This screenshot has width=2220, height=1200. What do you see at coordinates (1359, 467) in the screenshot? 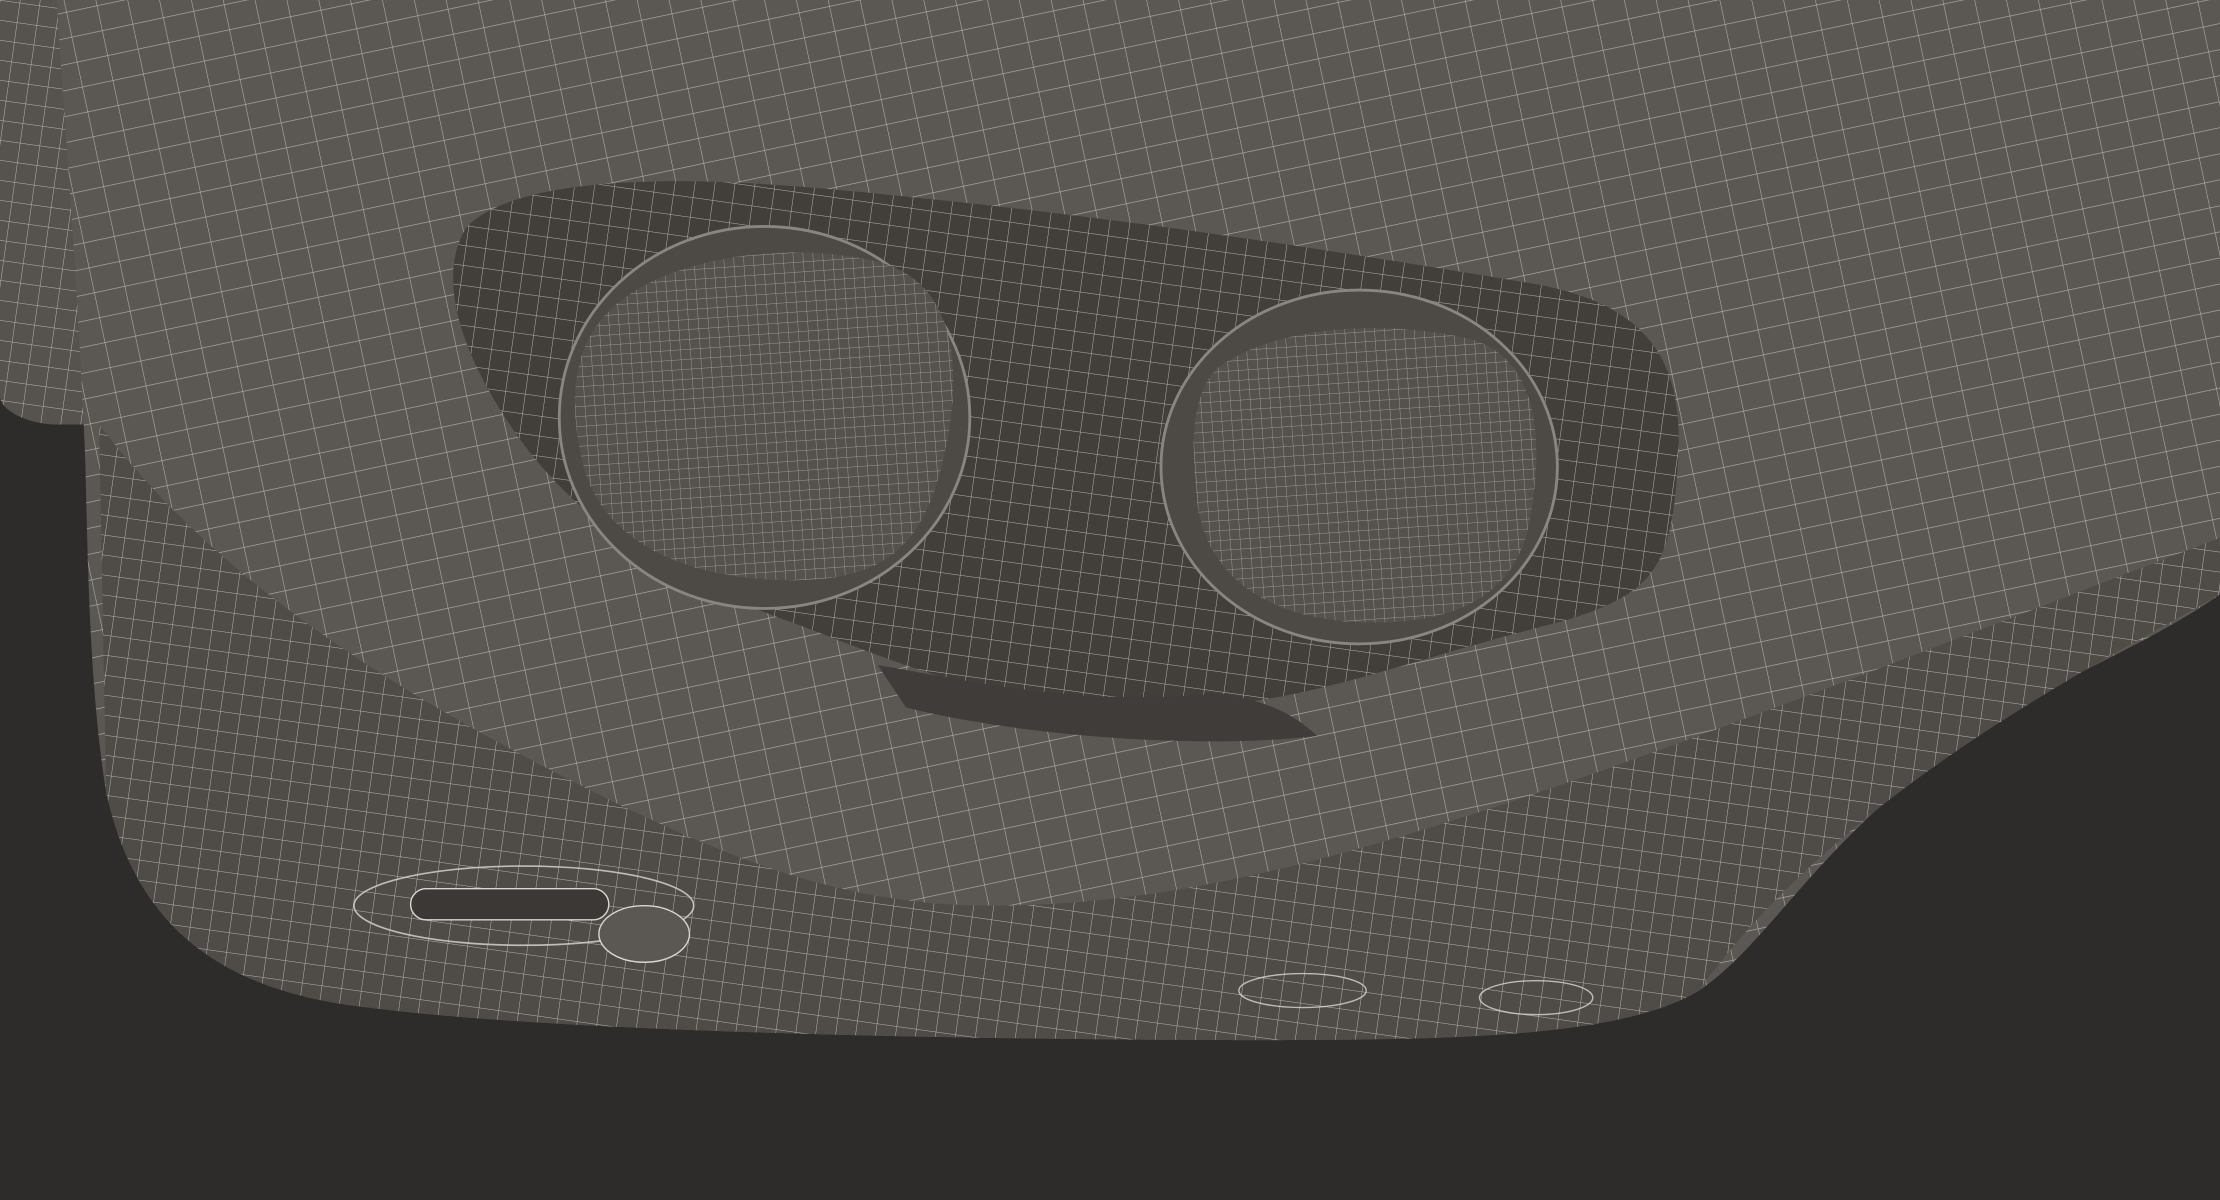
I see `right-lens` at bounding box center [1359, 467].